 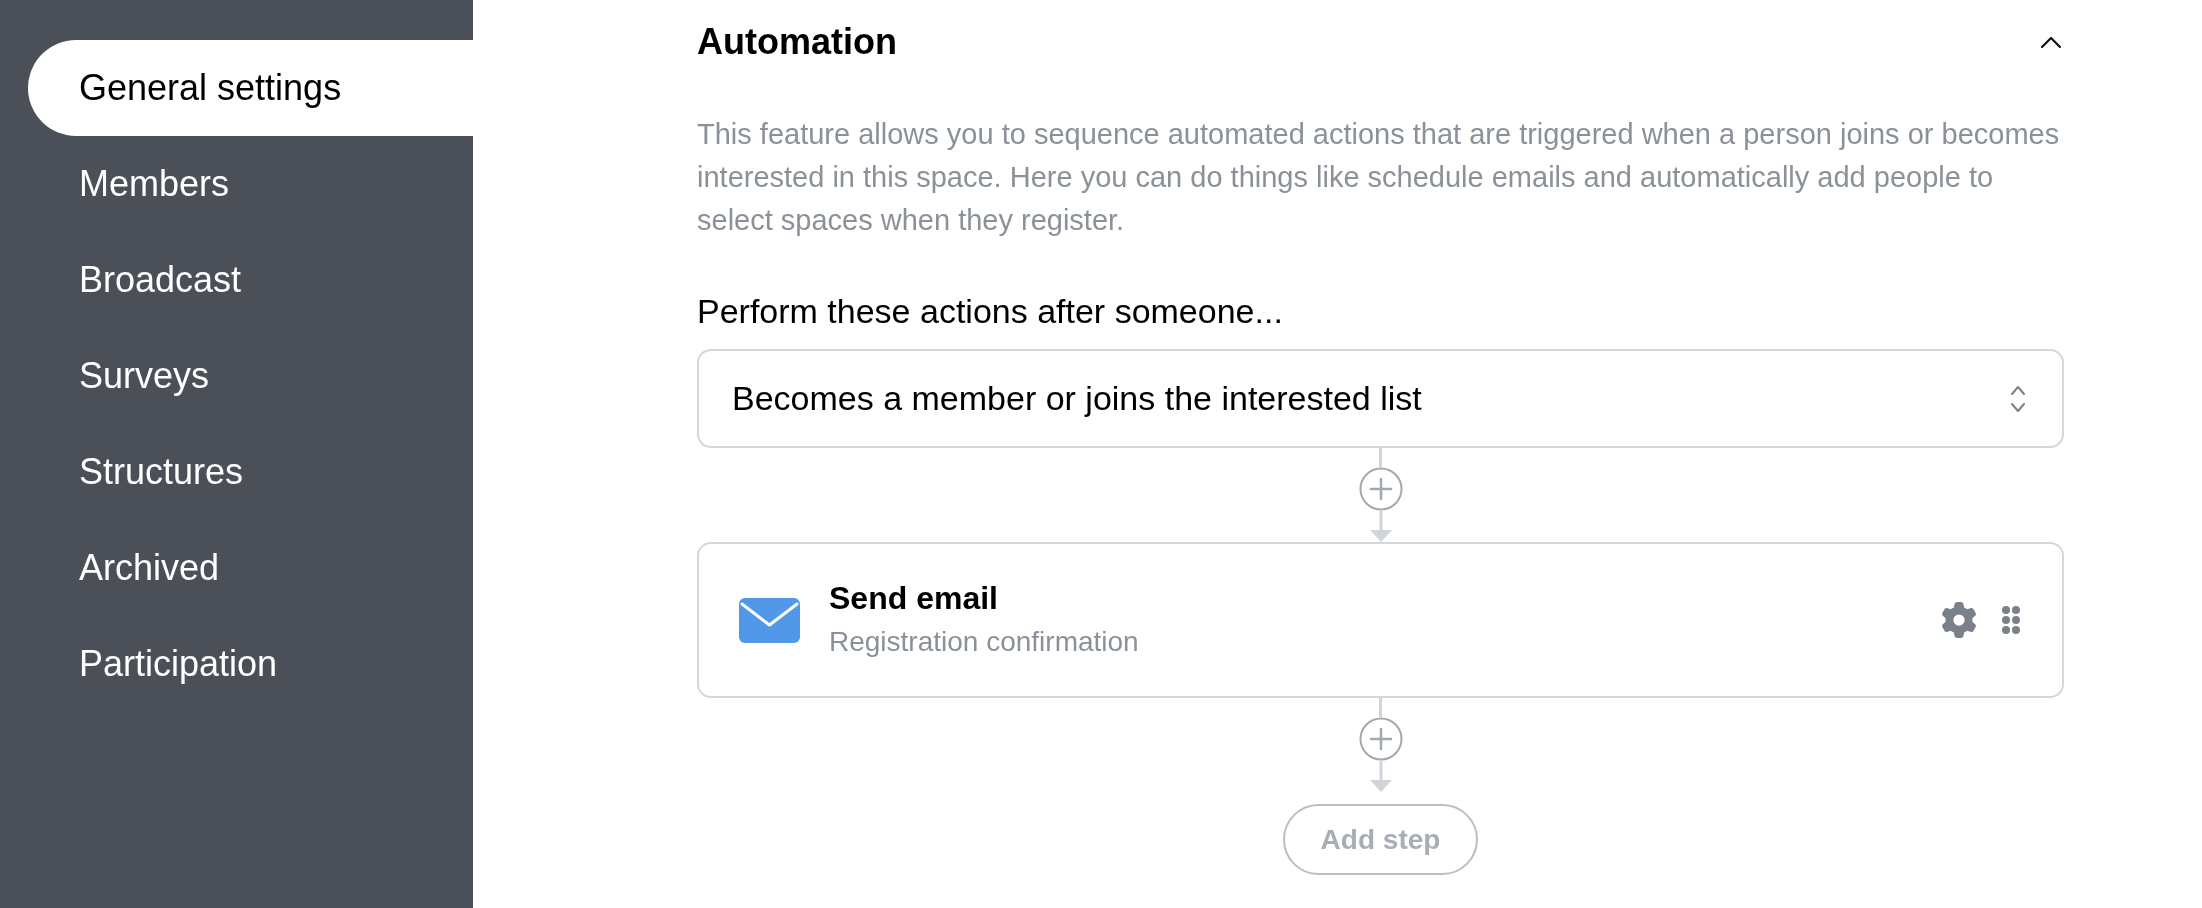 What do you see at coordinates (797, 42) in the screenshot?
I see `section-title: Automation` at bounding box center [797, 42].